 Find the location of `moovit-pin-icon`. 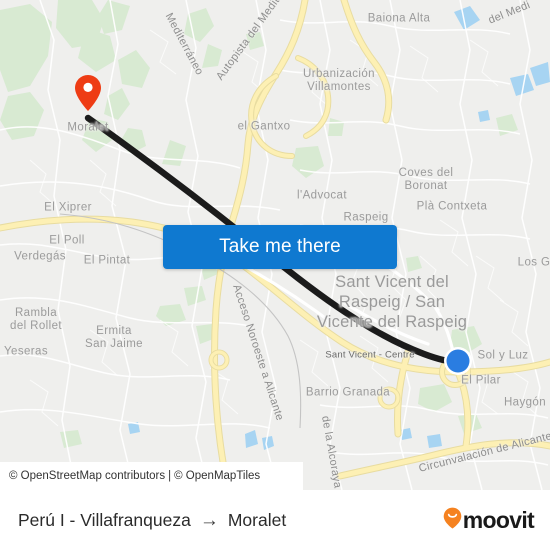

moovit-pin-icon is located at coordinates (452, 520).